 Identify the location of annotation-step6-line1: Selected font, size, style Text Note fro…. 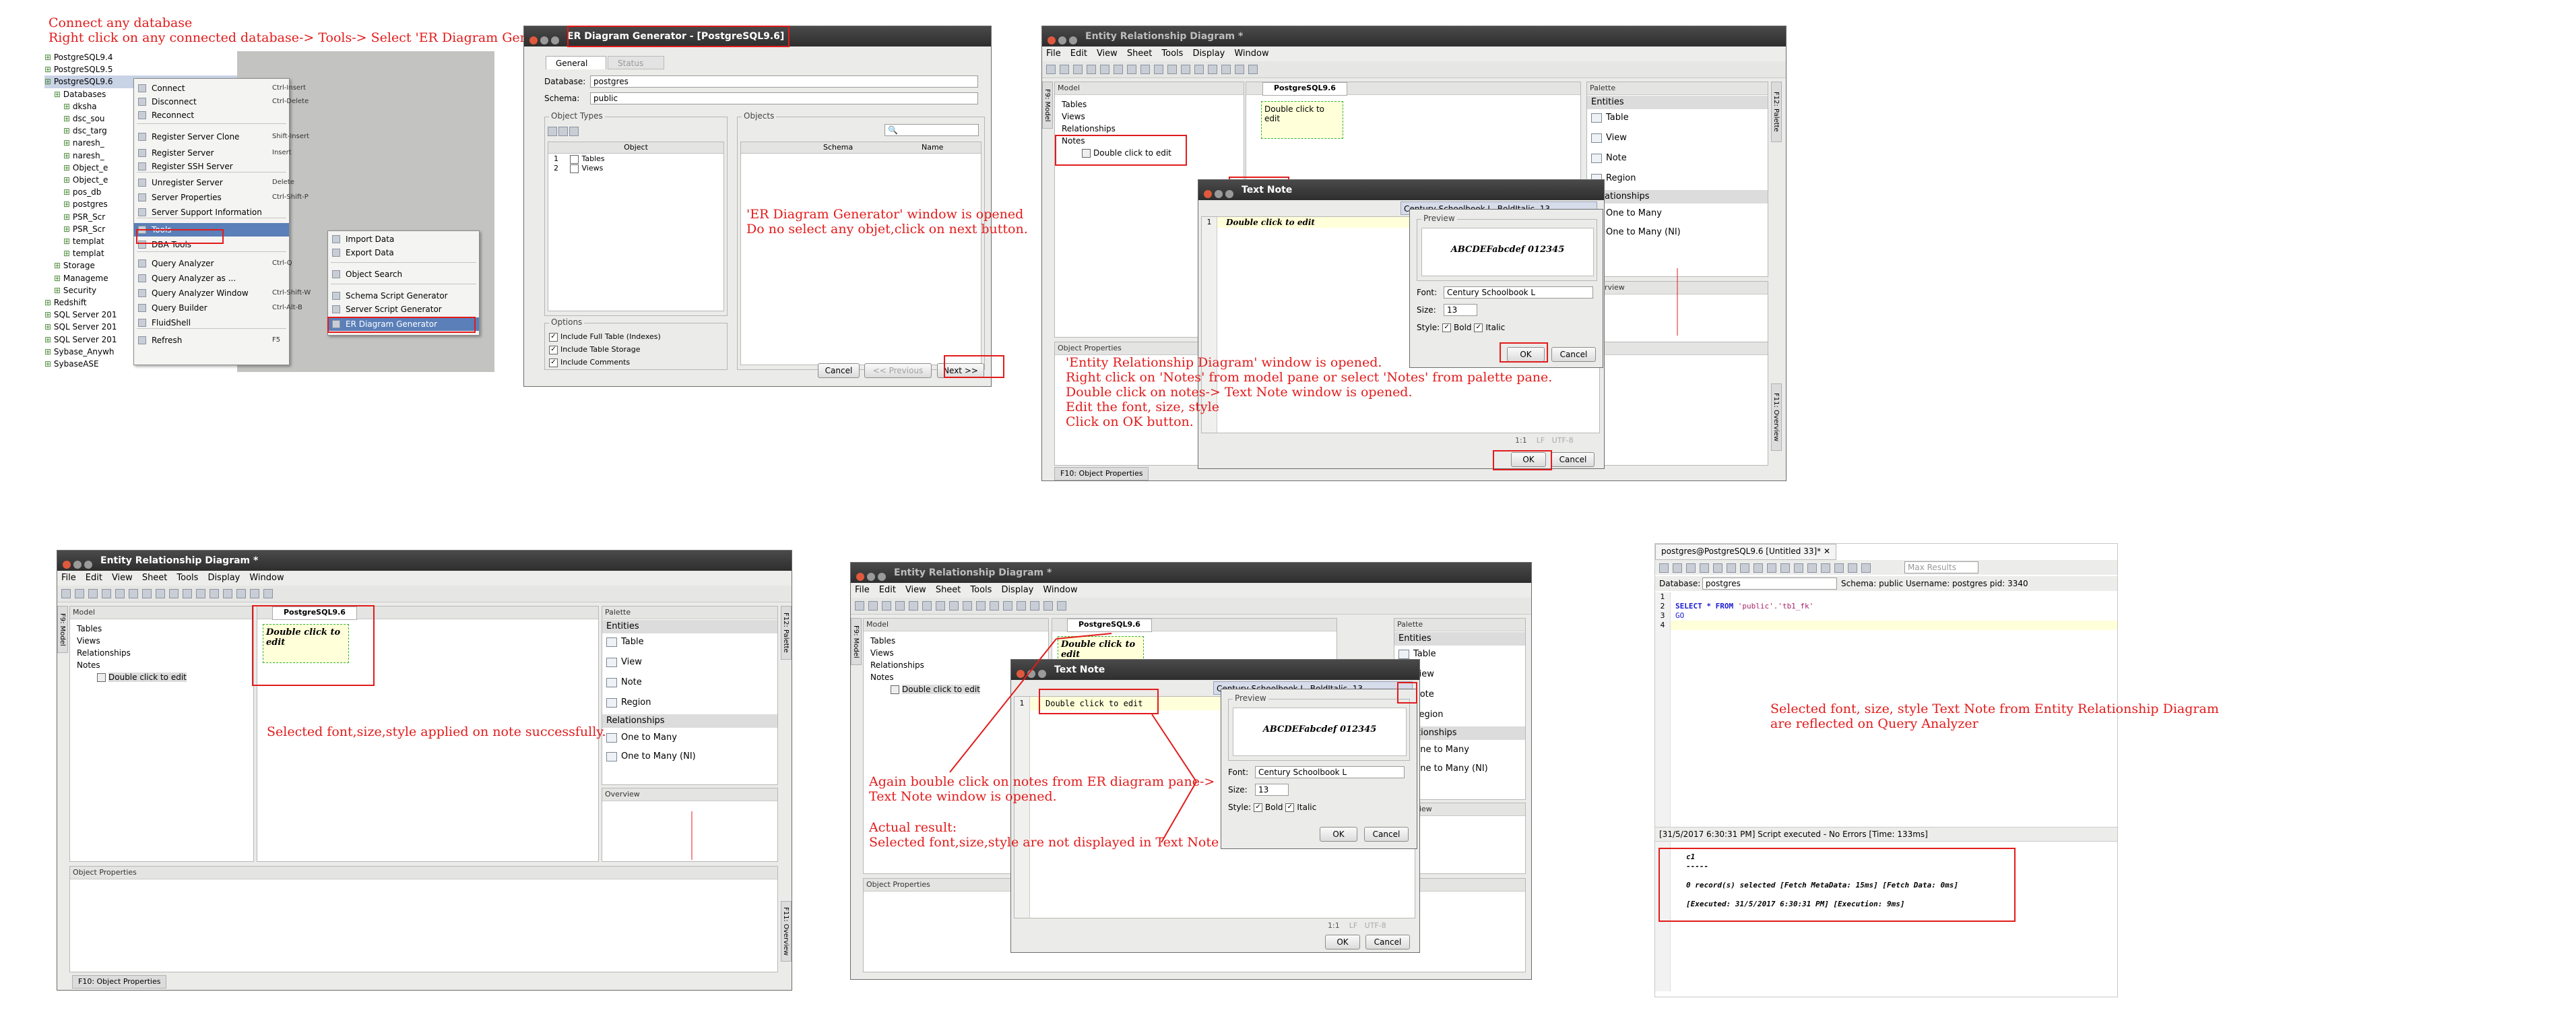
(1995, 708).